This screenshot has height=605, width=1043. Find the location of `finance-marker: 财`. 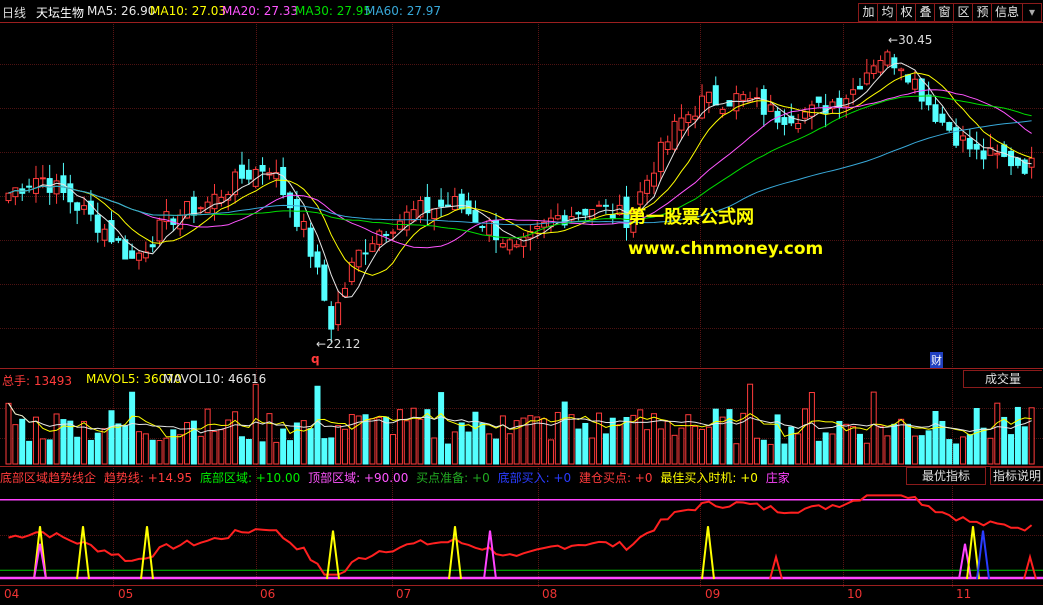

finance-marker: 财 is located at coordinates (936, 360).